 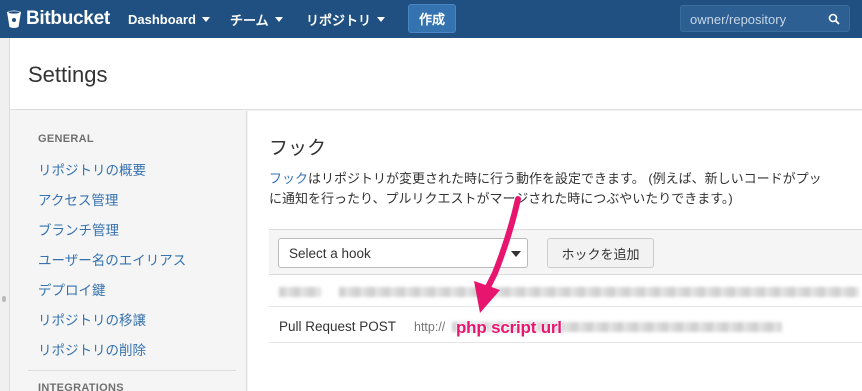 I want to click on create-button: 作成, so click(x=432, y=18).